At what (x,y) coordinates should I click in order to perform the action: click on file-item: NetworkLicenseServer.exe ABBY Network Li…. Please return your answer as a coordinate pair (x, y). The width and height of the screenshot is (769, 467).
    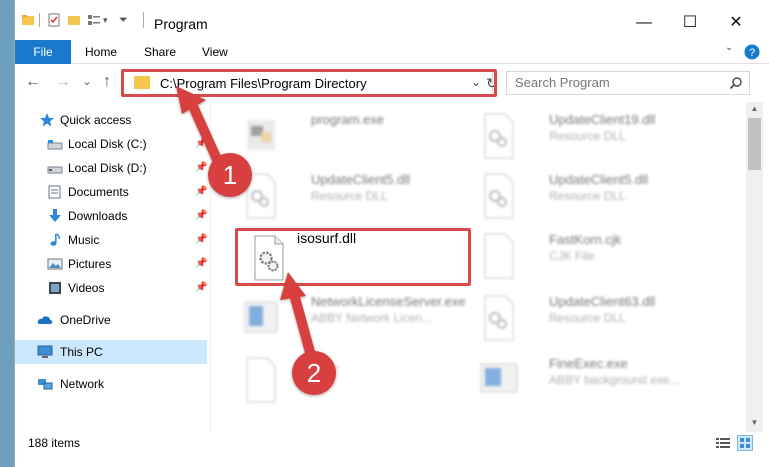
    Looking at the image, I should click on (353, 319).